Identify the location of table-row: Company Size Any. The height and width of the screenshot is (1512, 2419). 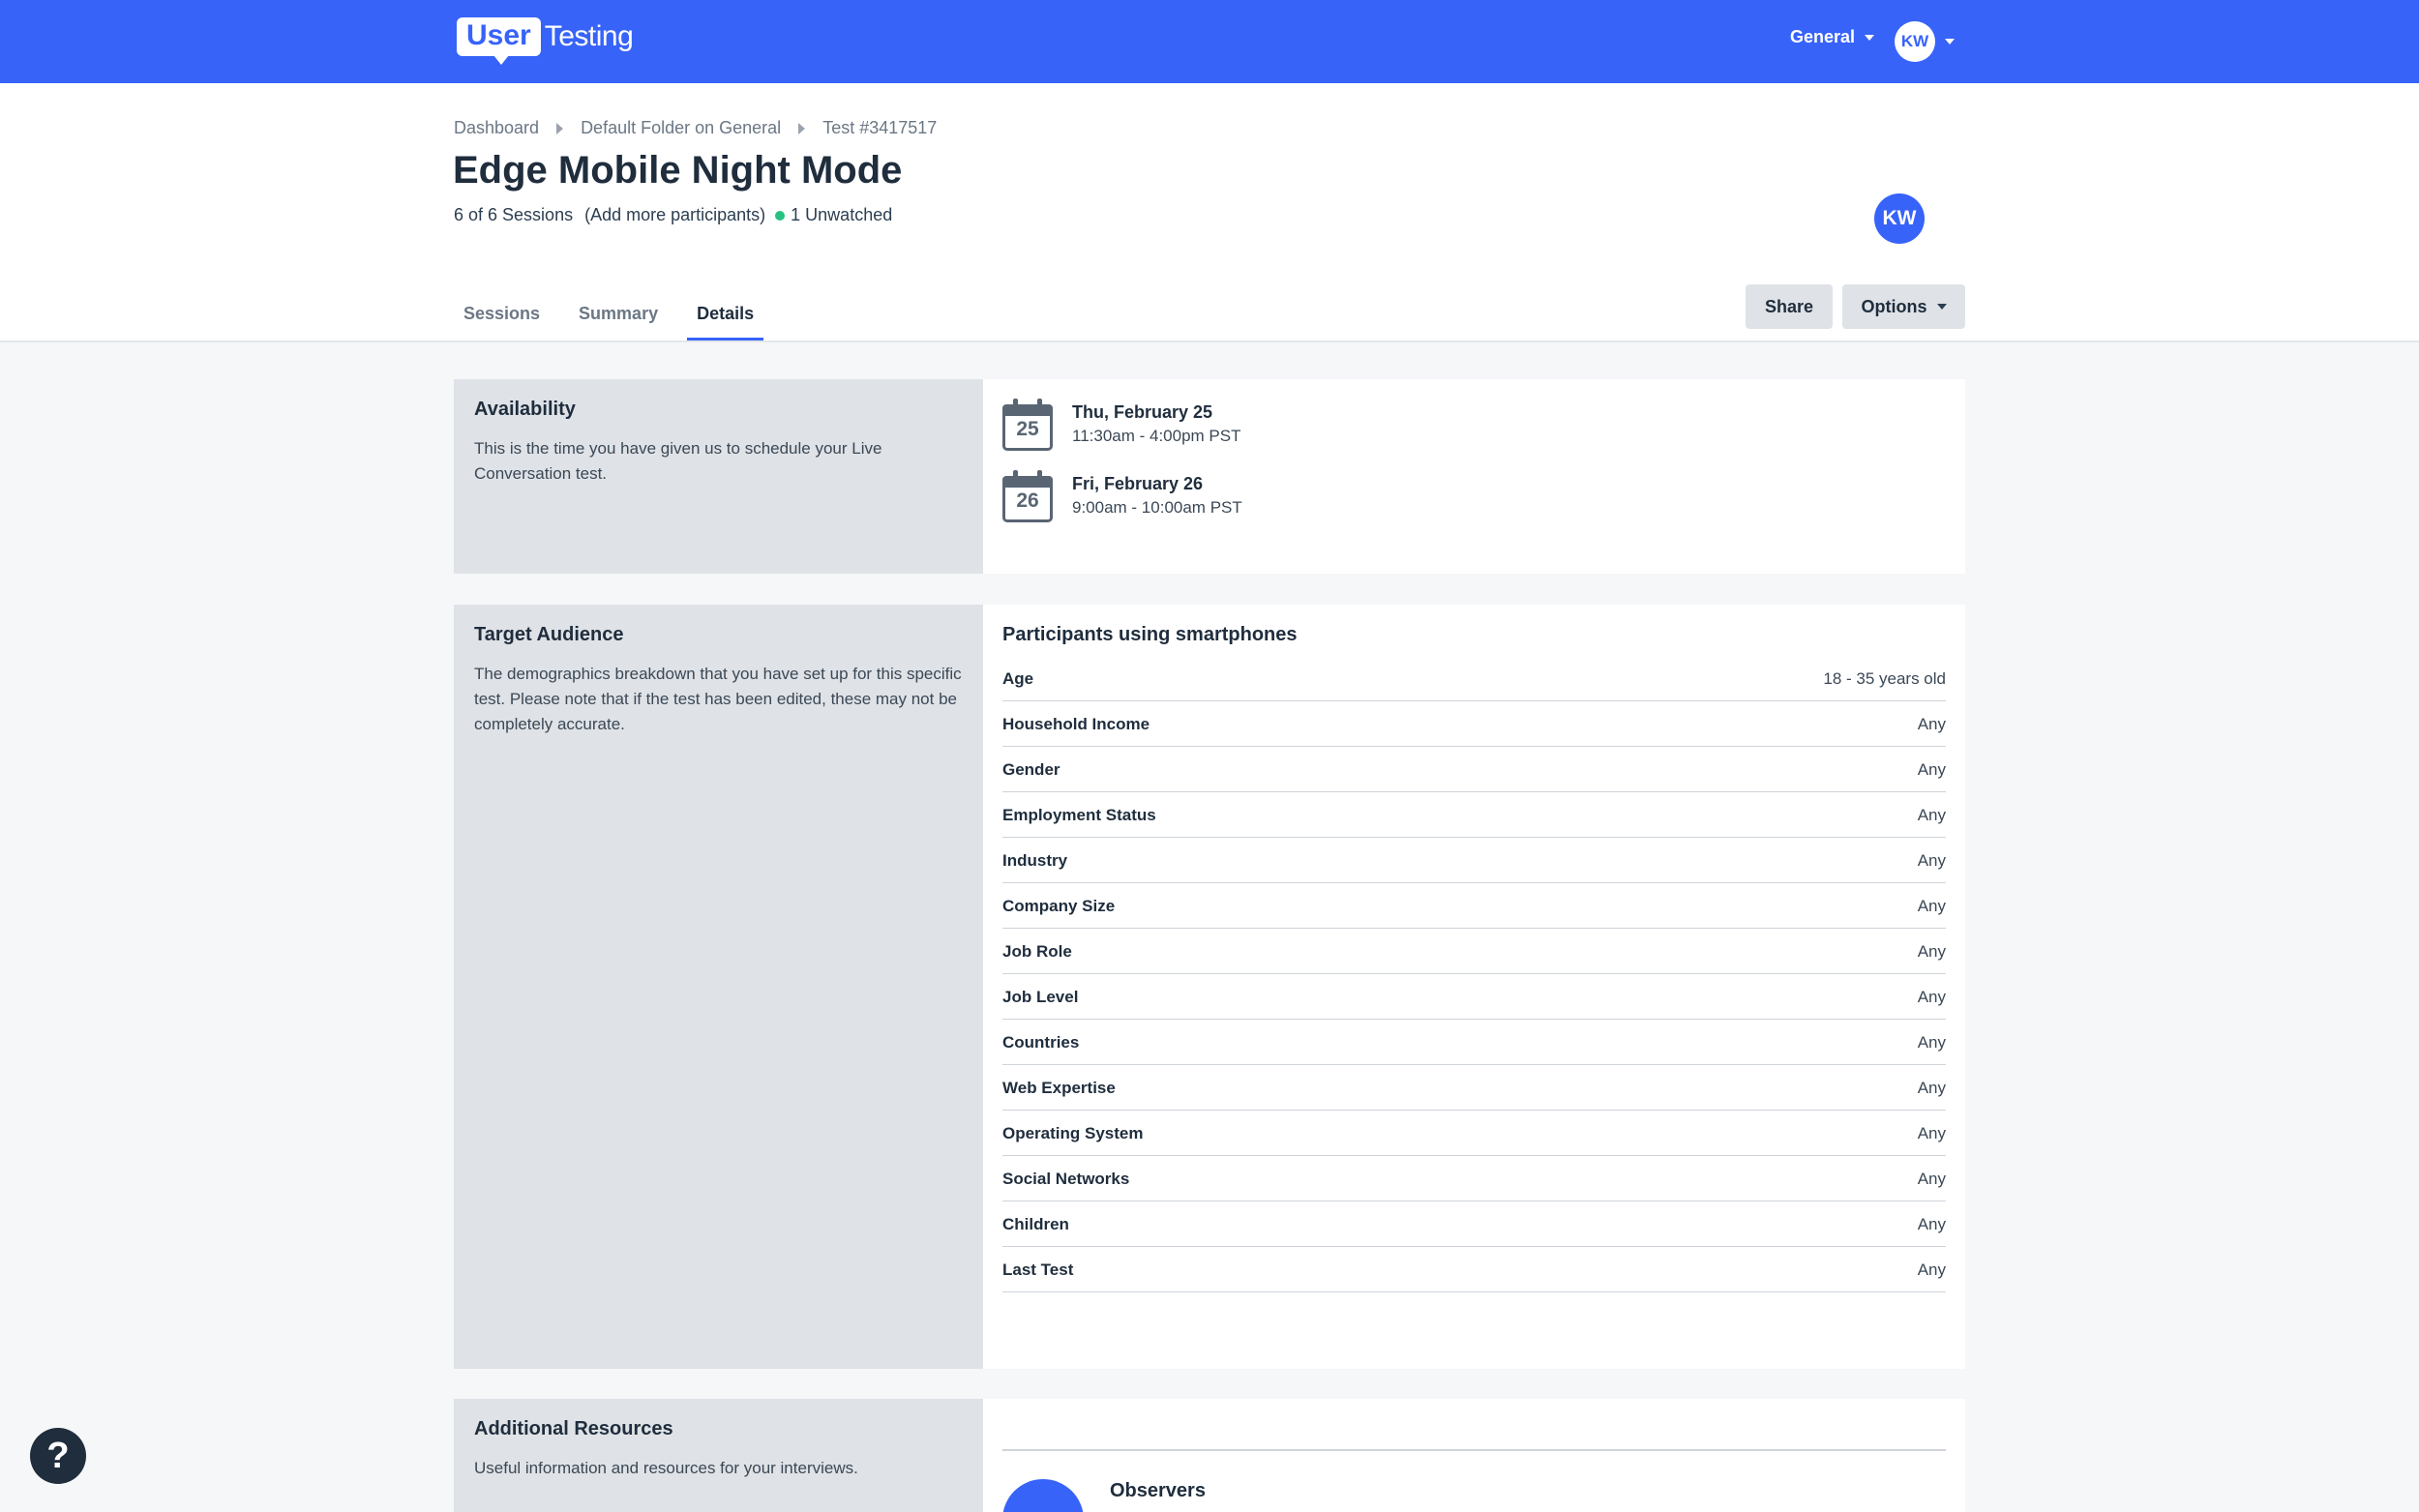
(1474, 906).